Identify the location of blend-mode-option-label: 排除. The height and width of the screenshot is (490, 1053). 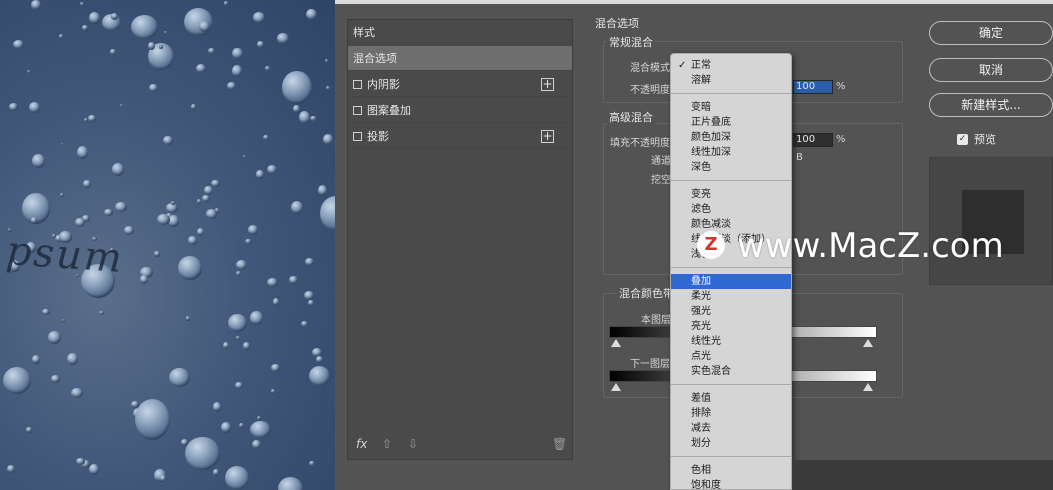
(701, 413).